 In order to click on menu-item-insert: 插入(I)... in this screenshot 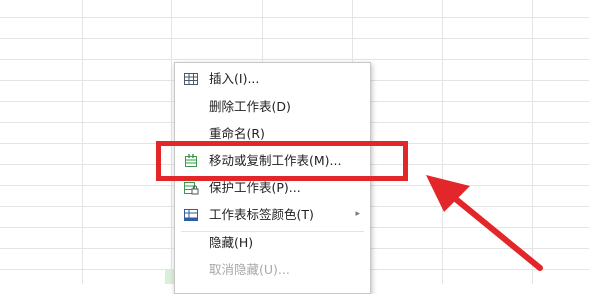, I will do `click(272, 79)`.